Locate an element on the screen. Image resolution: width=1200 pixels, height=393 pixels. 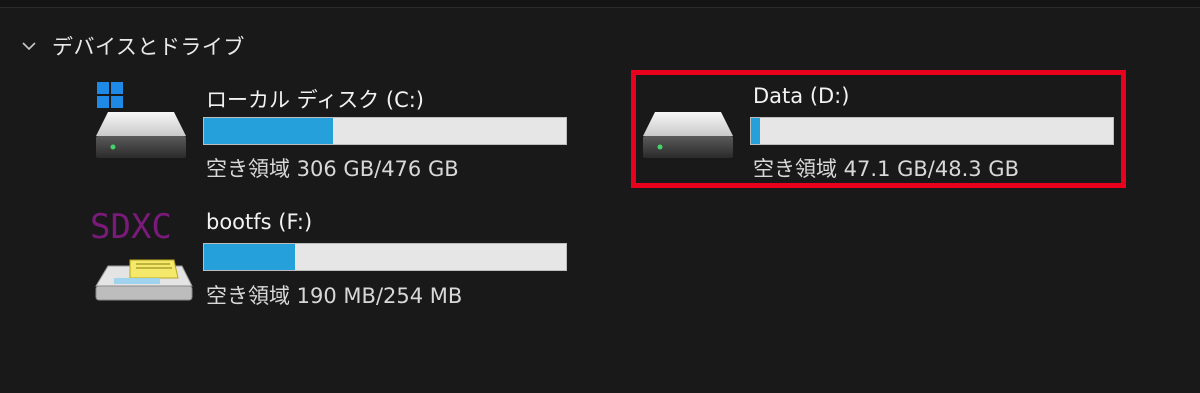
drive-name: bootfs (F:) is located at coordinates (259, 222).